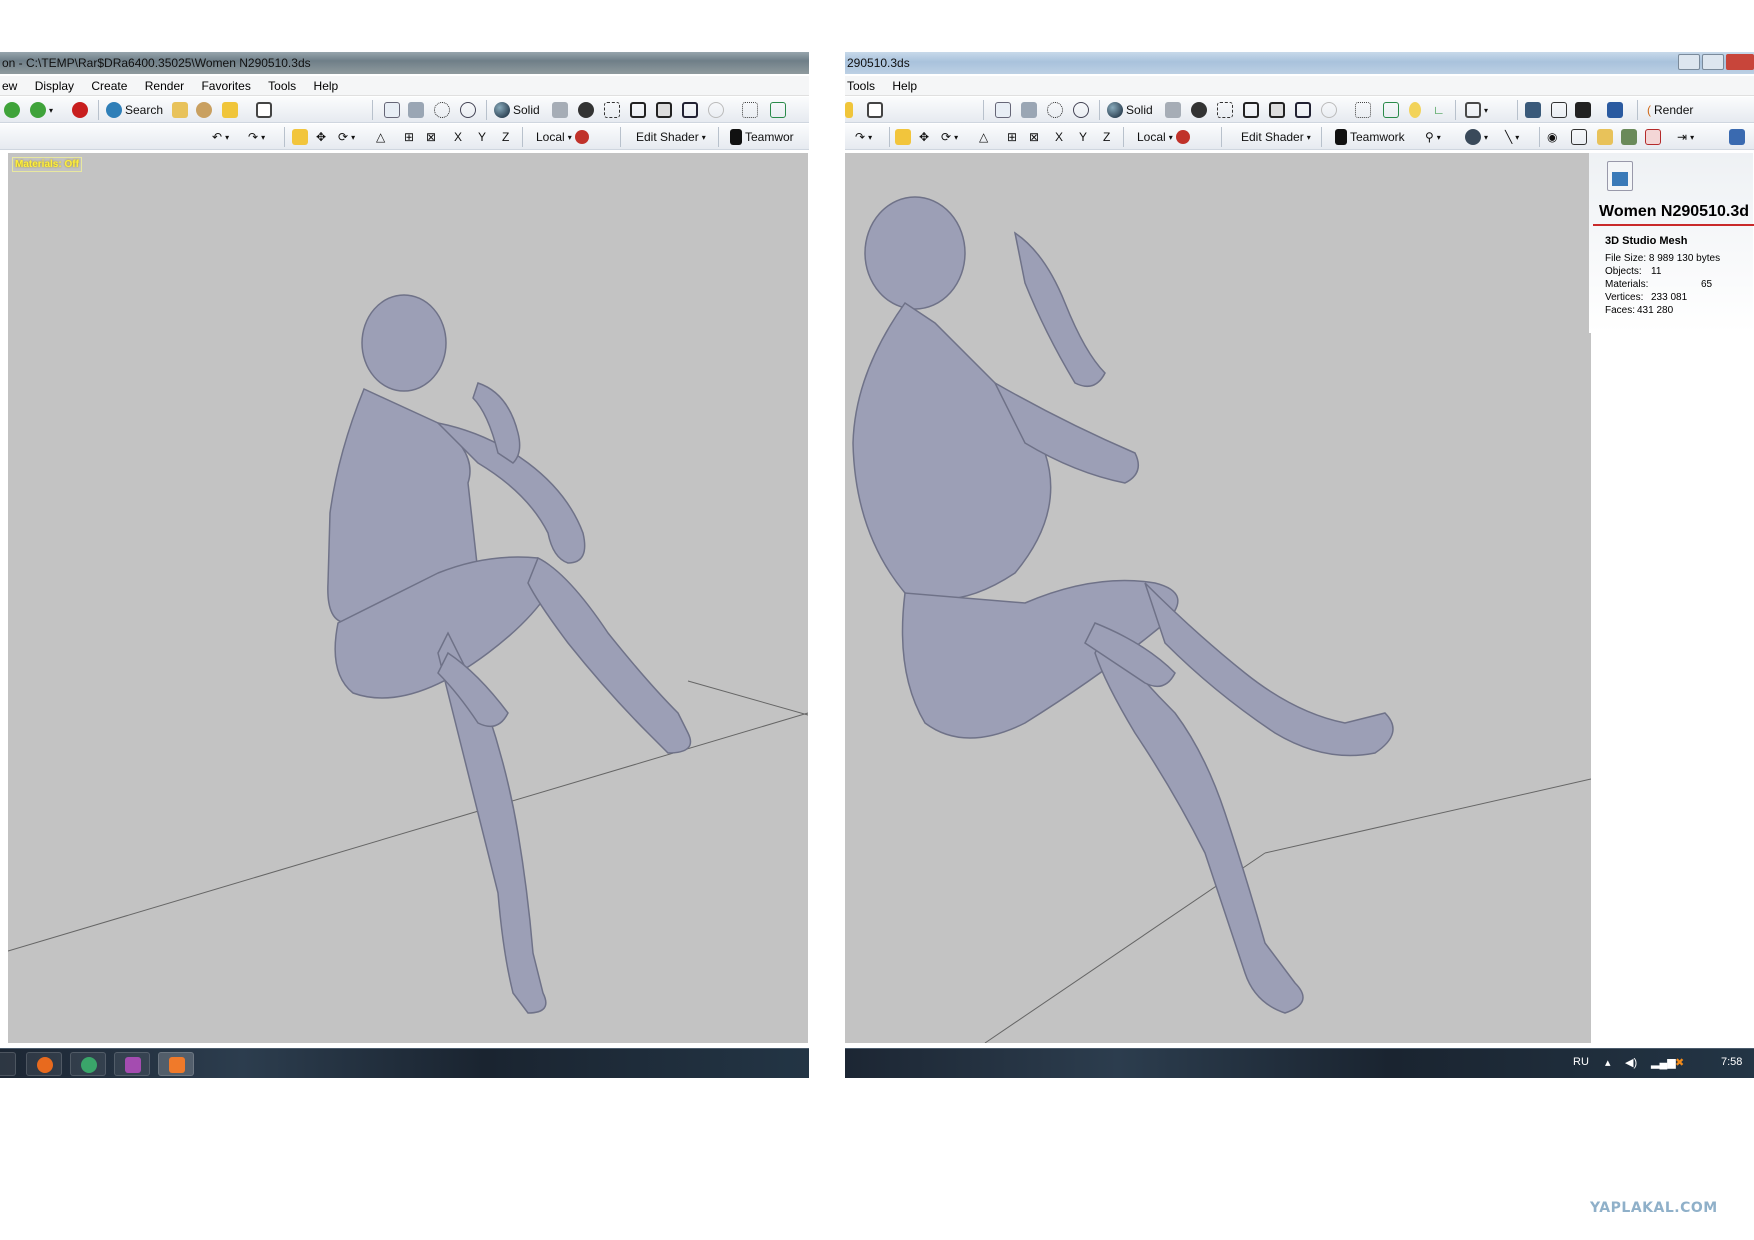 The height and width of the screenshot is (1240, 1754). What do you see at coordinates (1689, 62) in the screenshot?
I see `minimize-button` at bounding box center [1689, 62].